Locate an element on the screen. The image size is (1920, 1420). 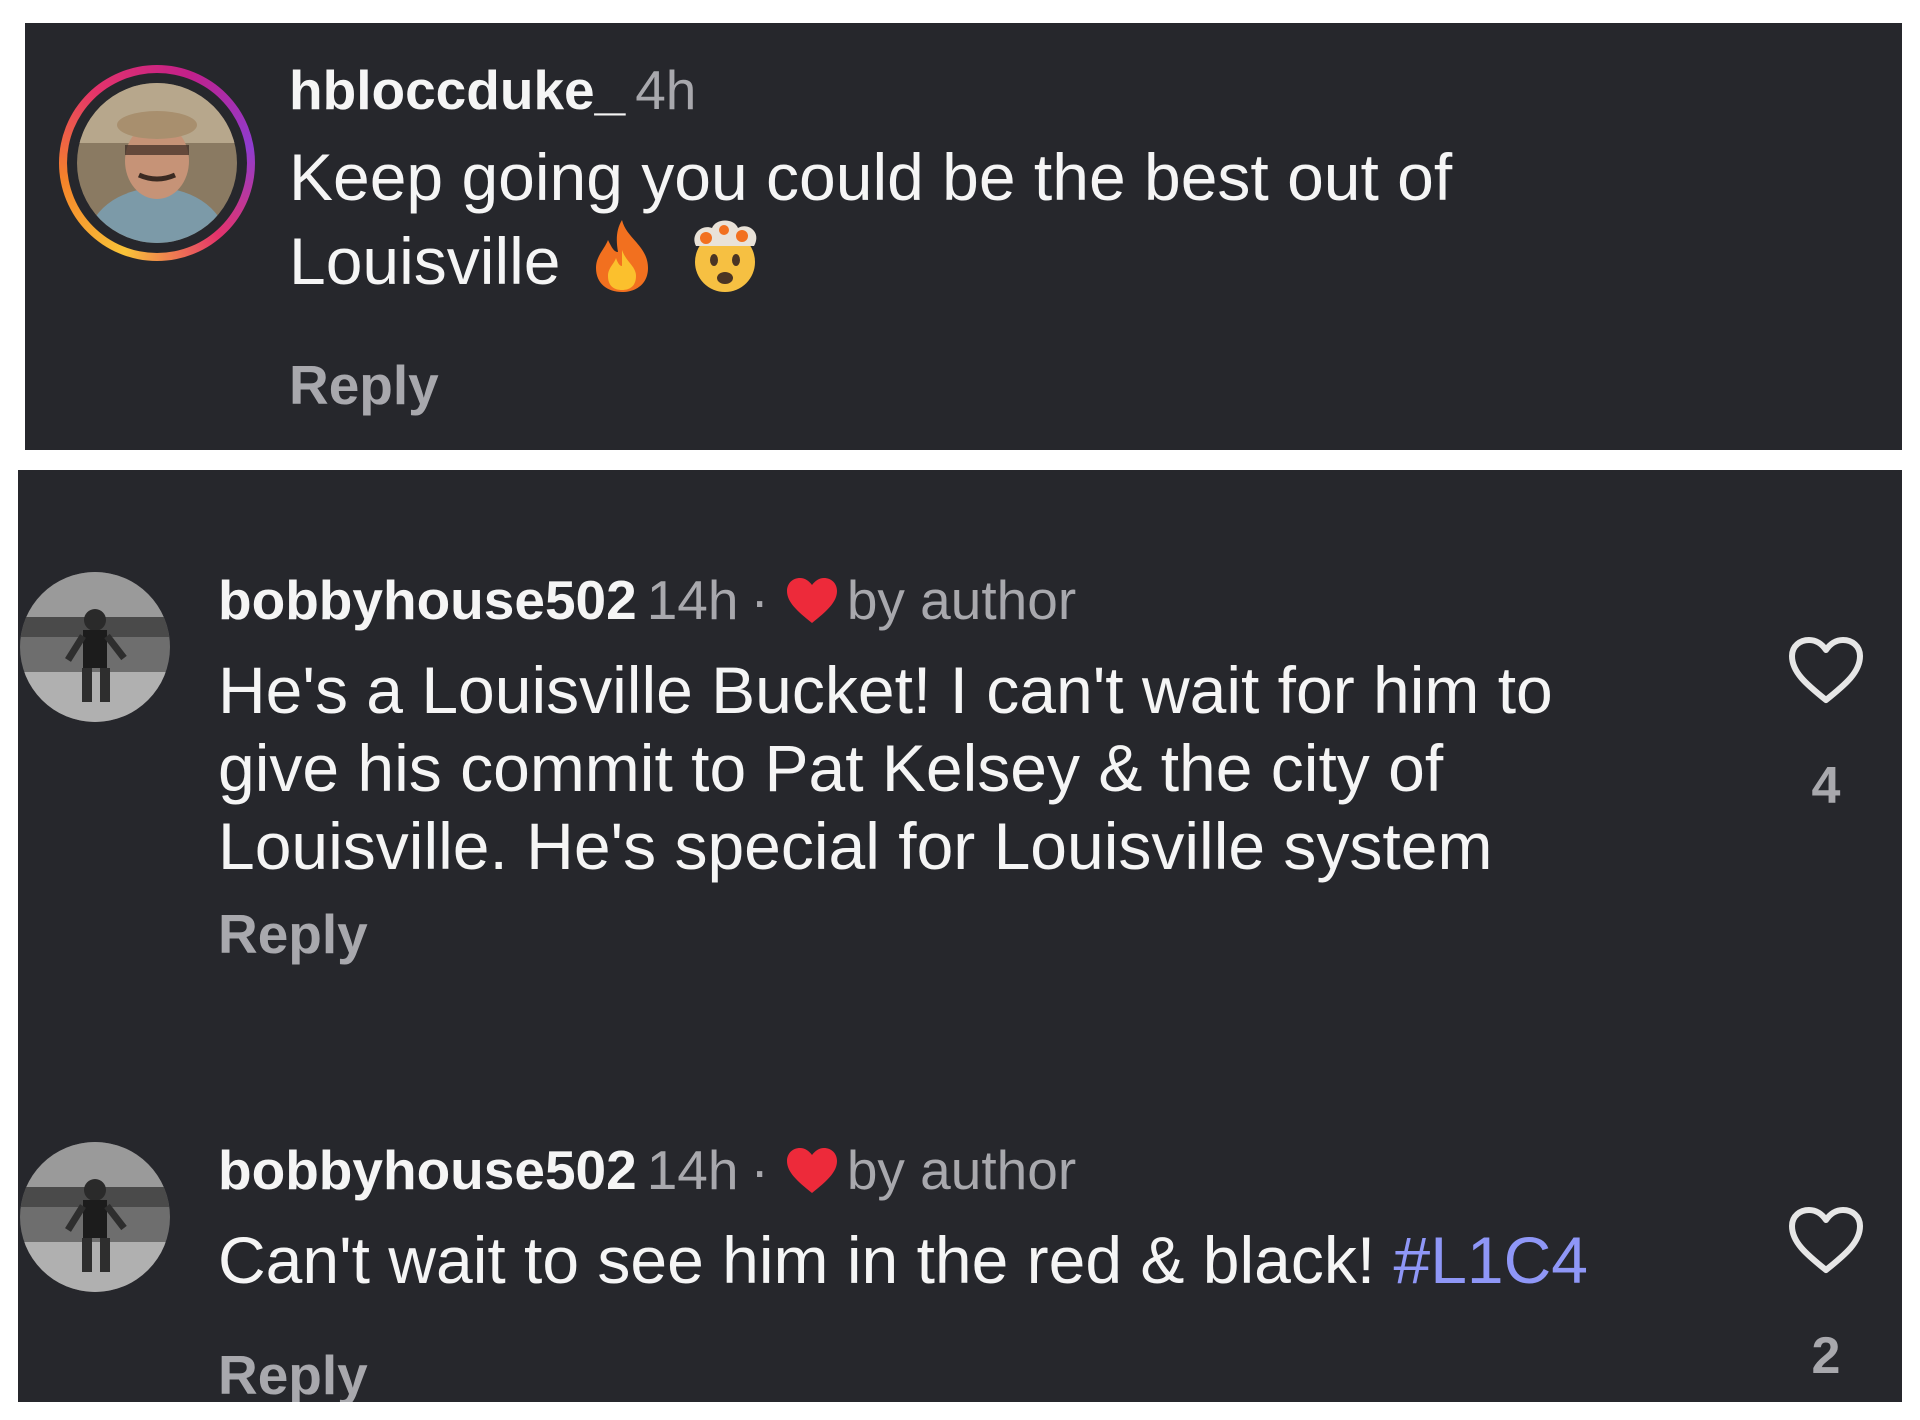
story-ring is located at coordinates (157, 163).